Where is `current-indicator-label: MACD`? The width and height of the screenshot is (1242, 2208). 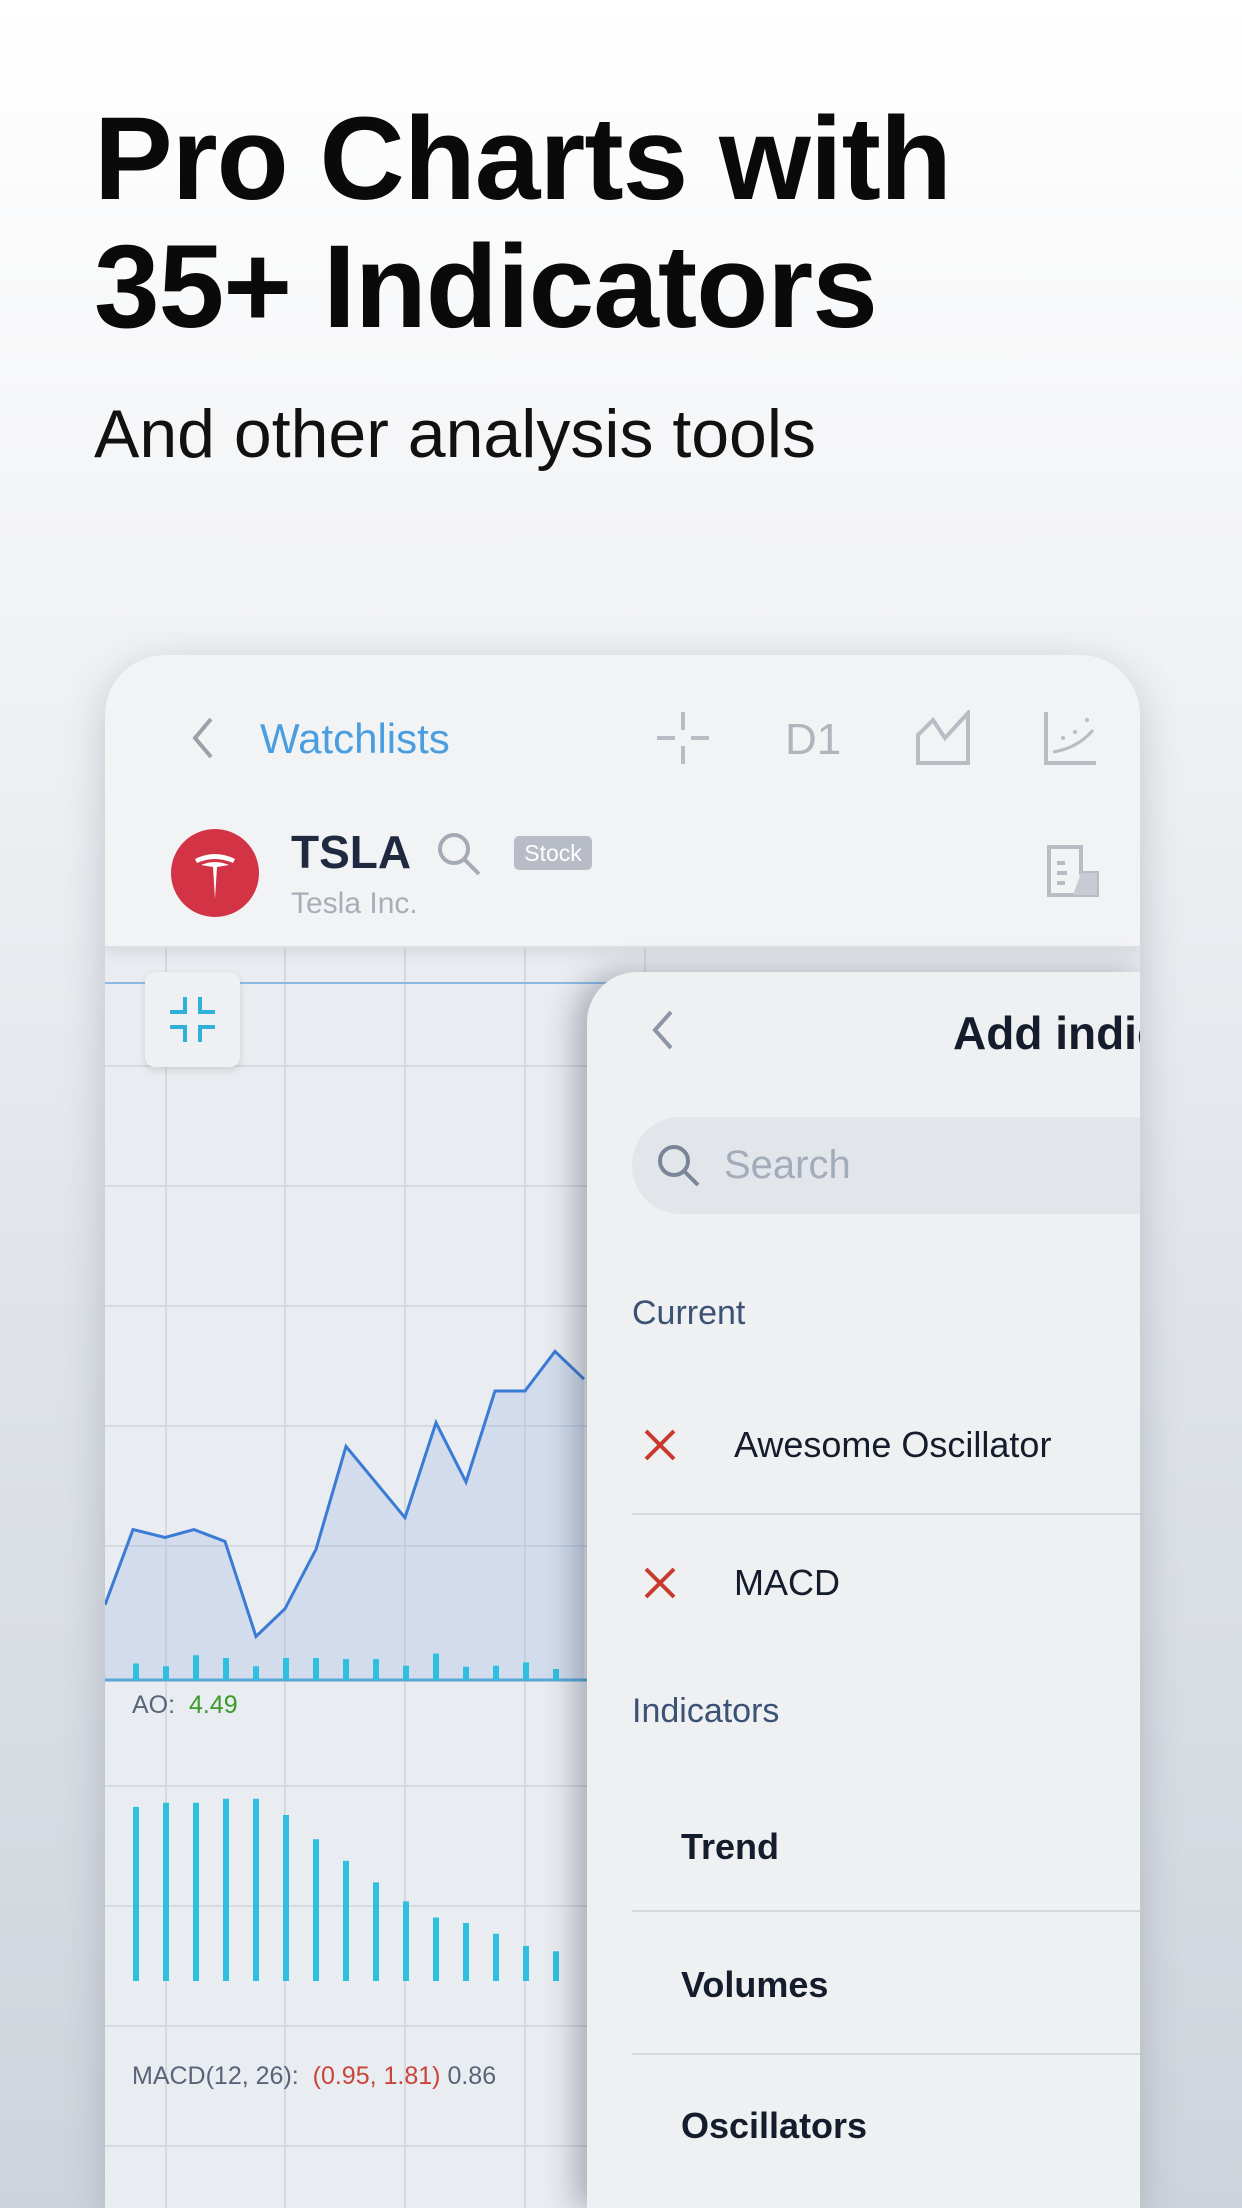
current-indicator-label: MACD is located at coordinates (787, 1582).